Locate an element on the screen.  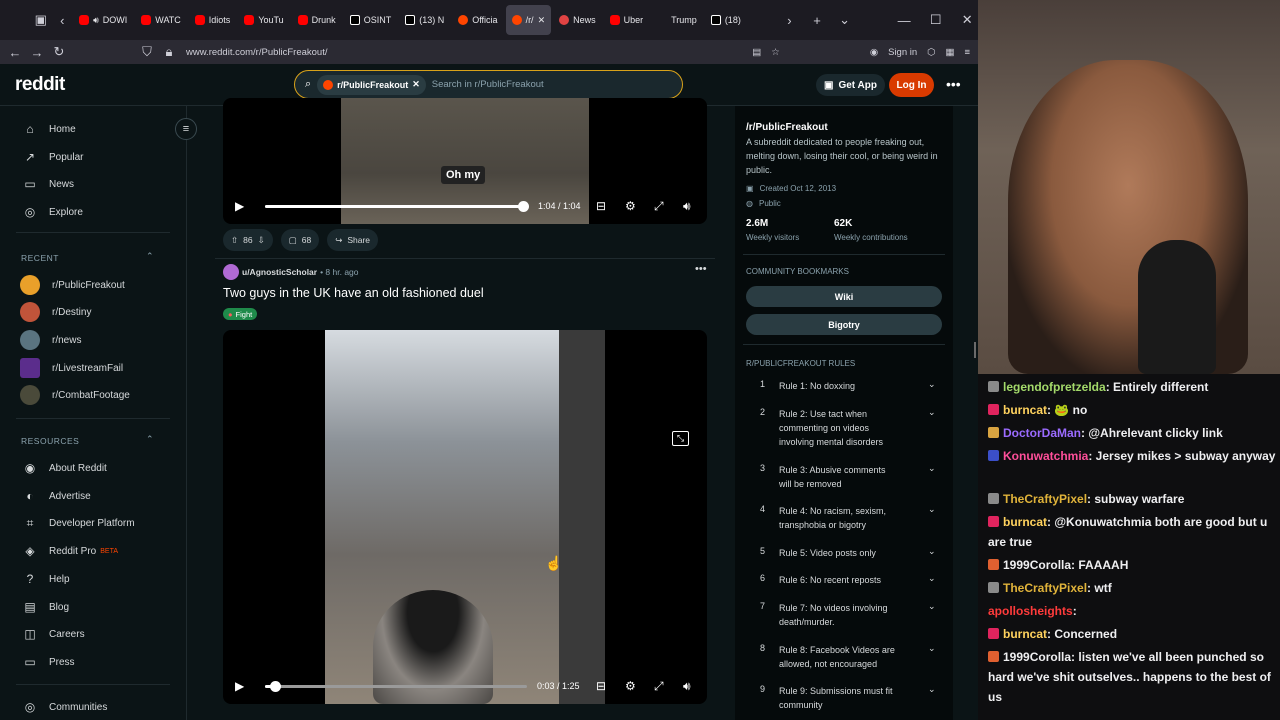
comments-button: ▢ 68 is located at coordinates (300, 240).